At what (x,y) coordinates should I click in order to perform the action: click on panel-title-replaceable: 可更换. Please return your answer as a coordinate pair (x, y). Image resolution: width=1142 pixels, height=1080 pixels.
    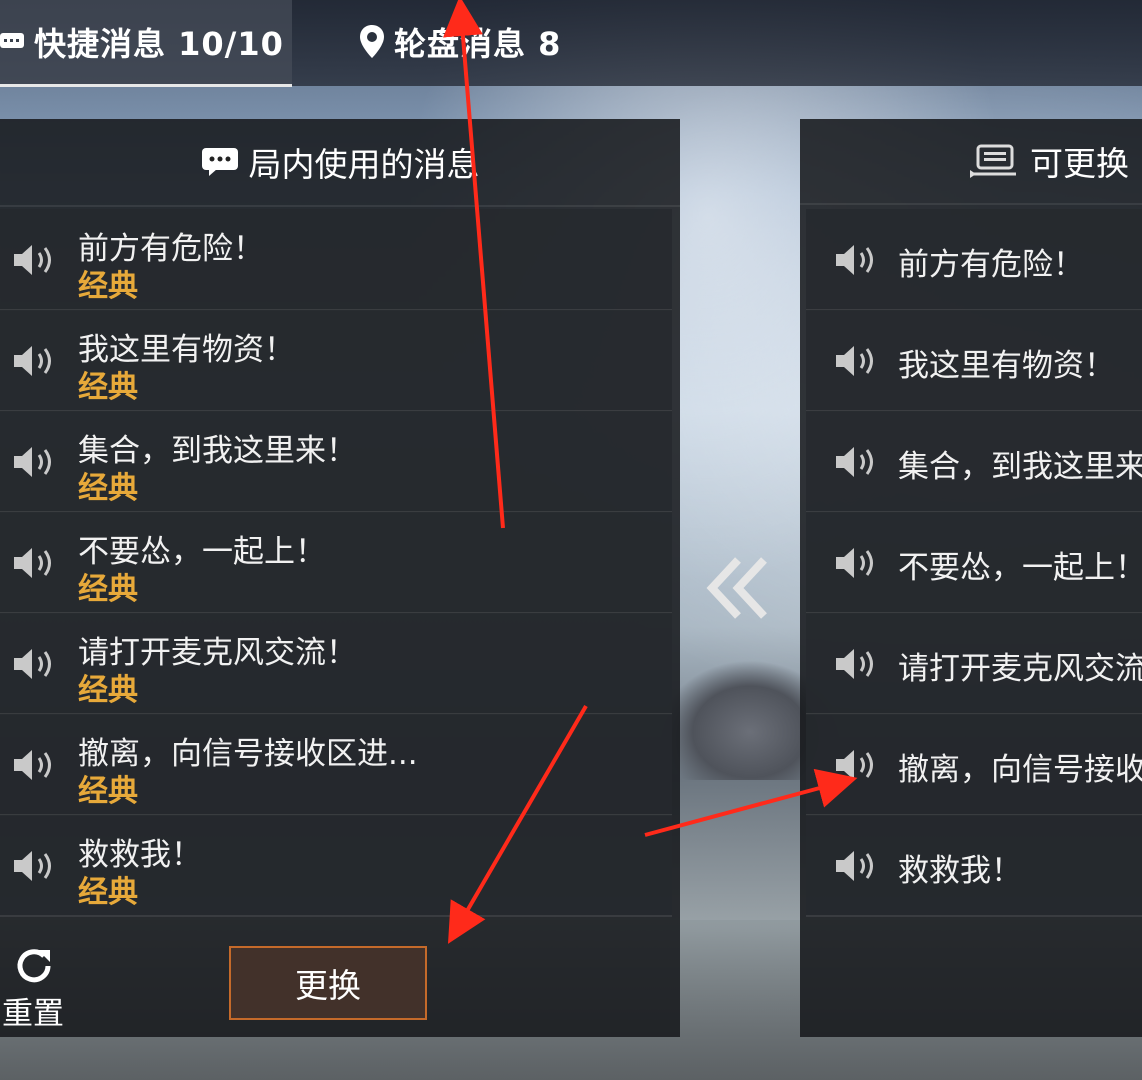
    Looking at the image, I should click on (1079, 163).